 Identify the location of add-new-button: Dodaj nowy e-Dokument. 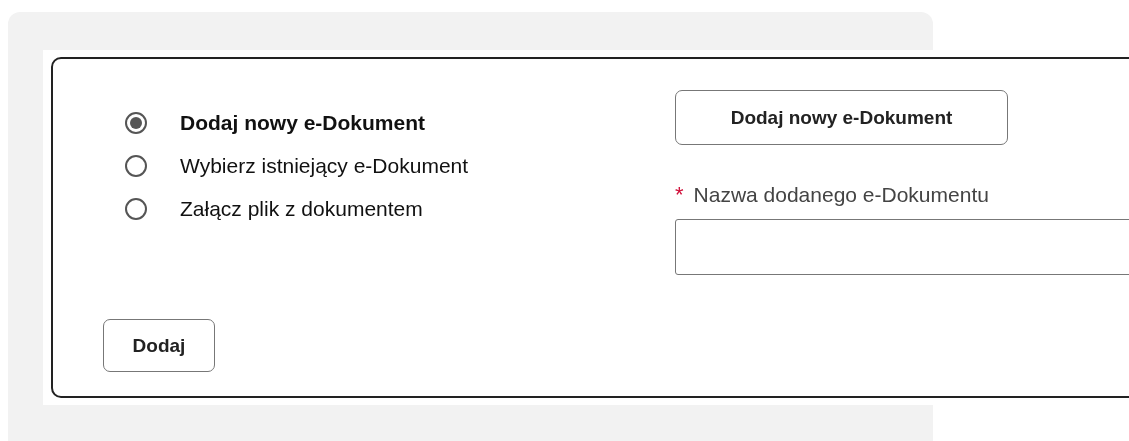
(841, 117).